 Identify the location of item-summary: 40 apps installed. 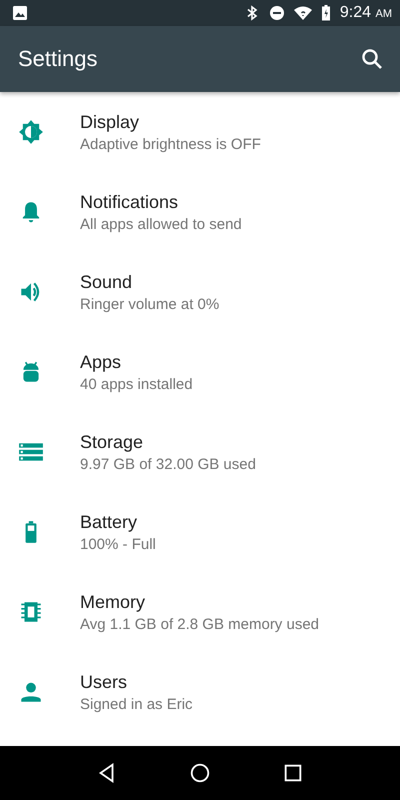
(136, 384).